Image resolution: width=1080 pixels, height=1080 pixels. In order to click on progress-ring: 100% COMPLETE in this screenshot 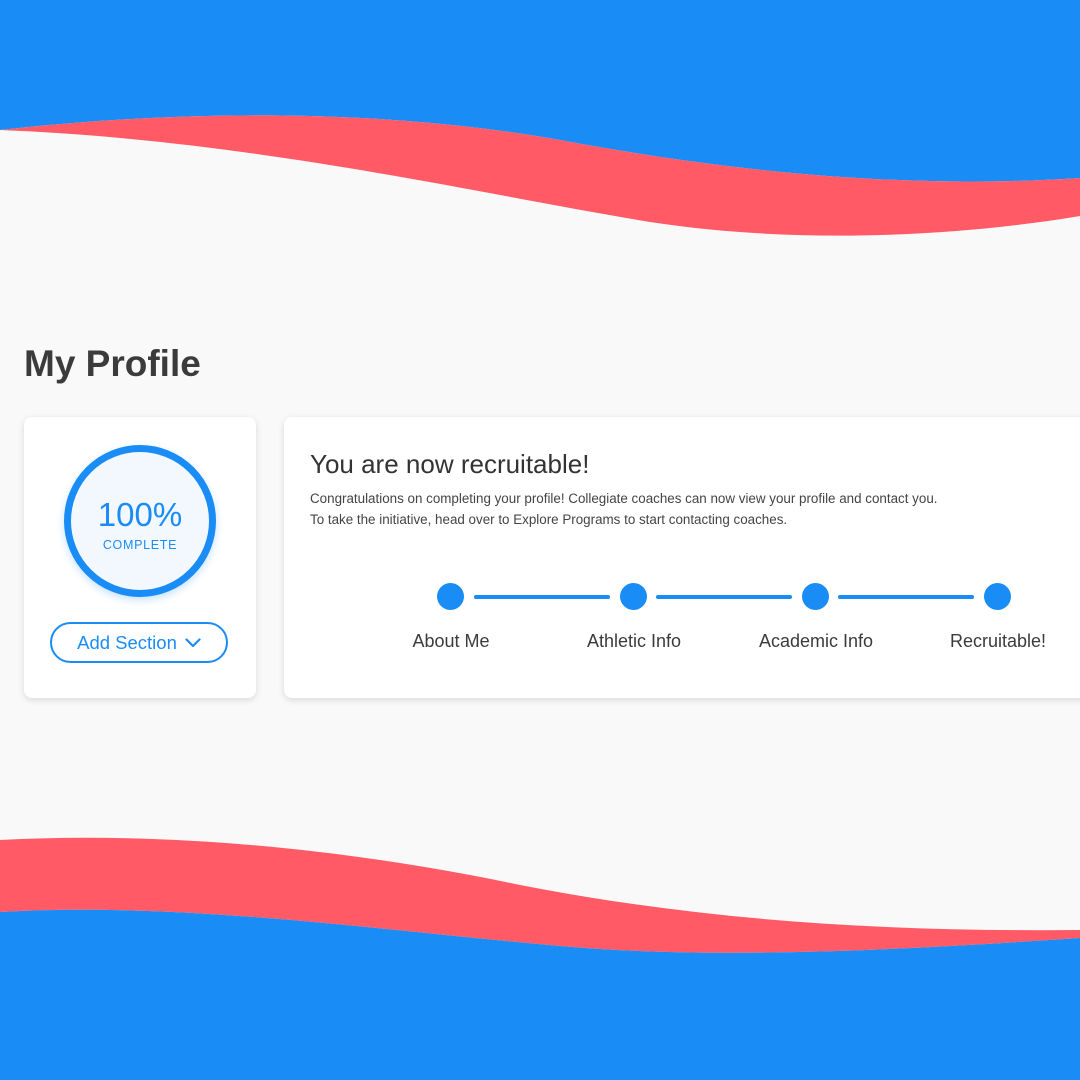, I will do `click(140, 521)`.